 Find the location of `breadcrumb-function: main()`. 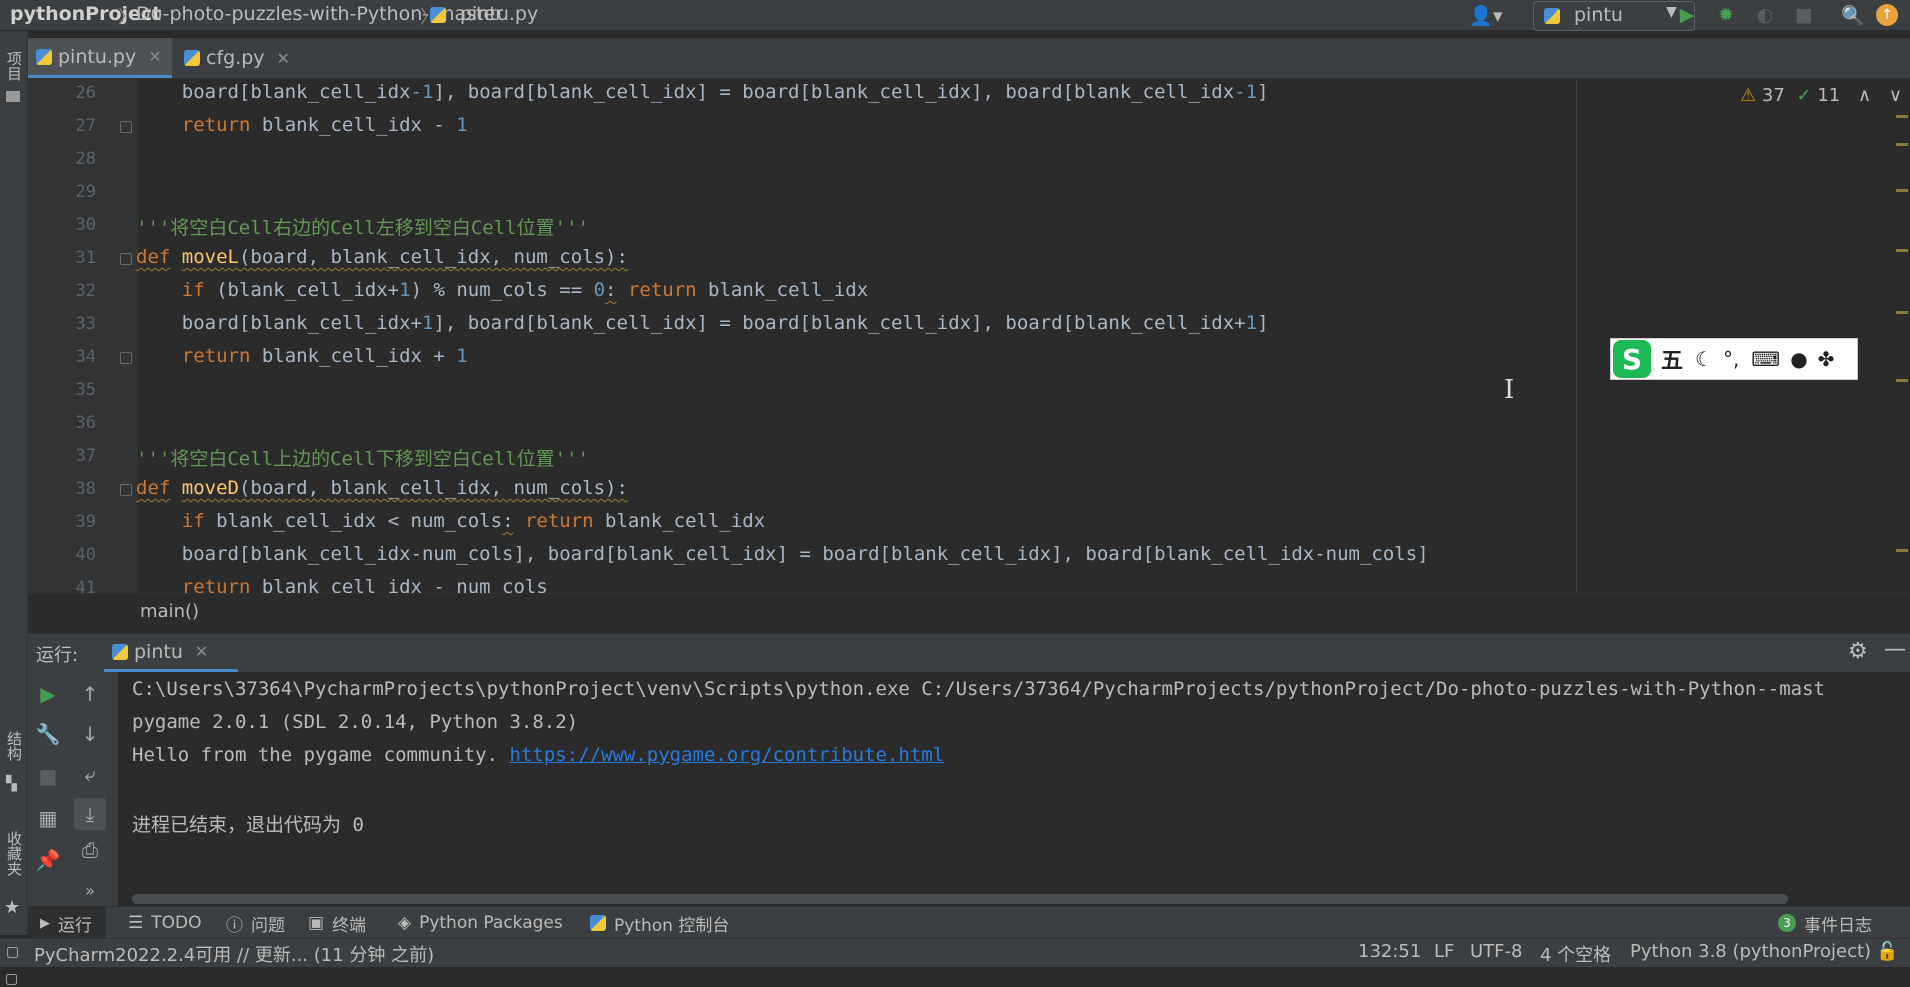

breadcrumb-function: main() is located at coordinates (169, 611).